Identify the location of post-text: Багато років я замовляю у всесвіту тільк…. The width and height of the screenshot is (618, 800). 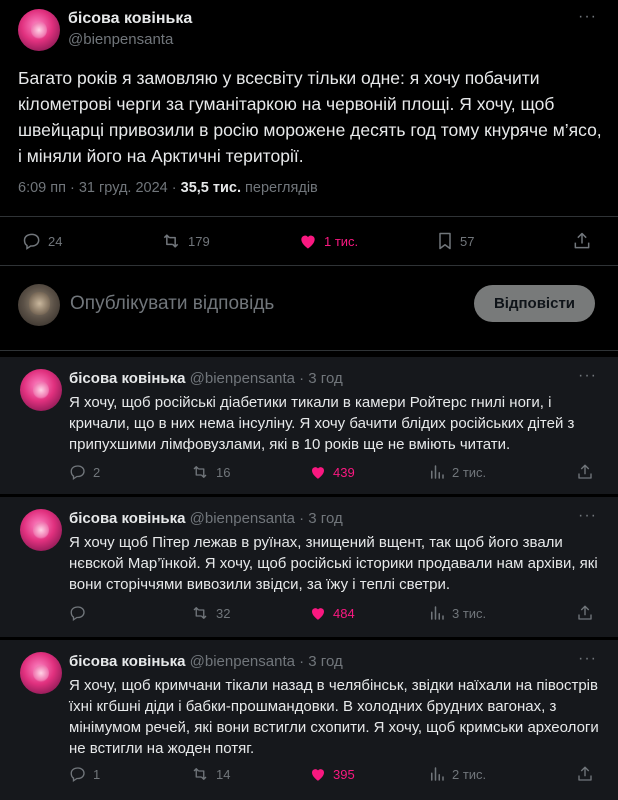
(310, 117).